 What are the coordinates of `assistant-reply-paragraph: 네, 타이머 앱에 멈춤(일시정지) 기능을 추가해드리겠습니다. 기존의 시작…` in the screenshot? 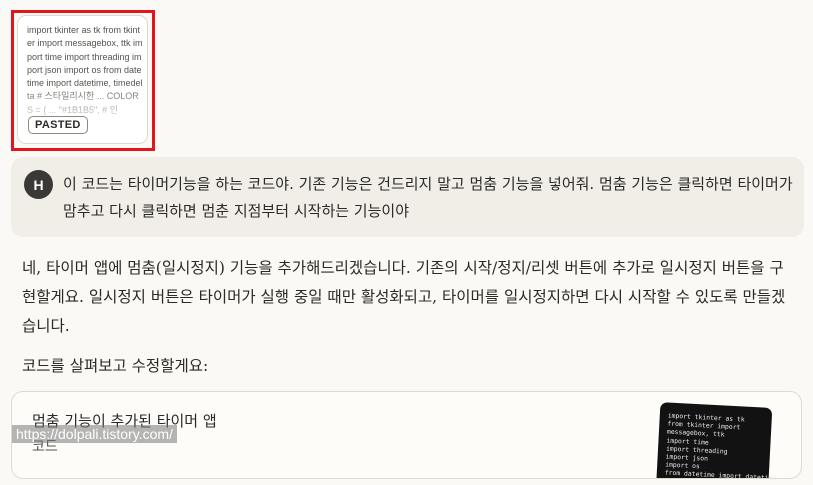 It's located at (404, 297).